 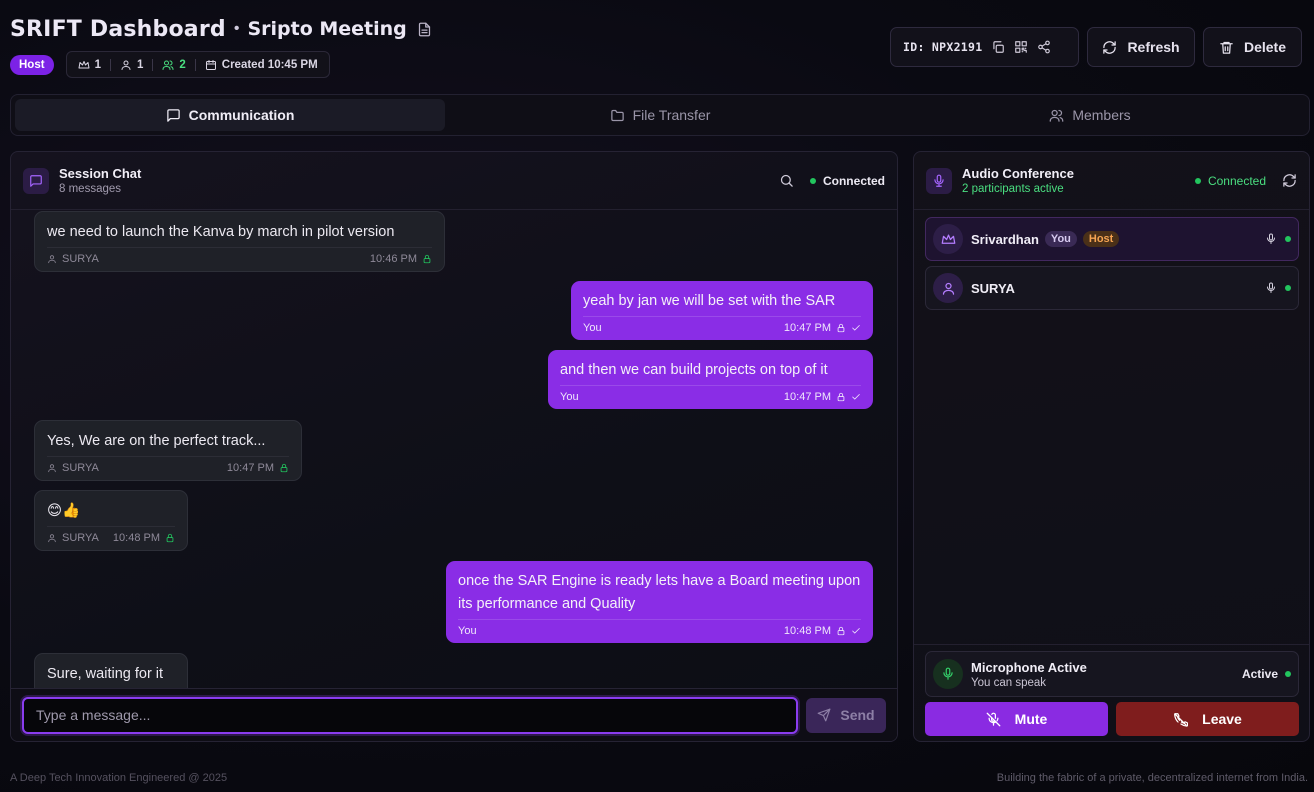 I want to click on microphone-status-texts: Microphone Active You can speak, so click(x=1029, y=674).